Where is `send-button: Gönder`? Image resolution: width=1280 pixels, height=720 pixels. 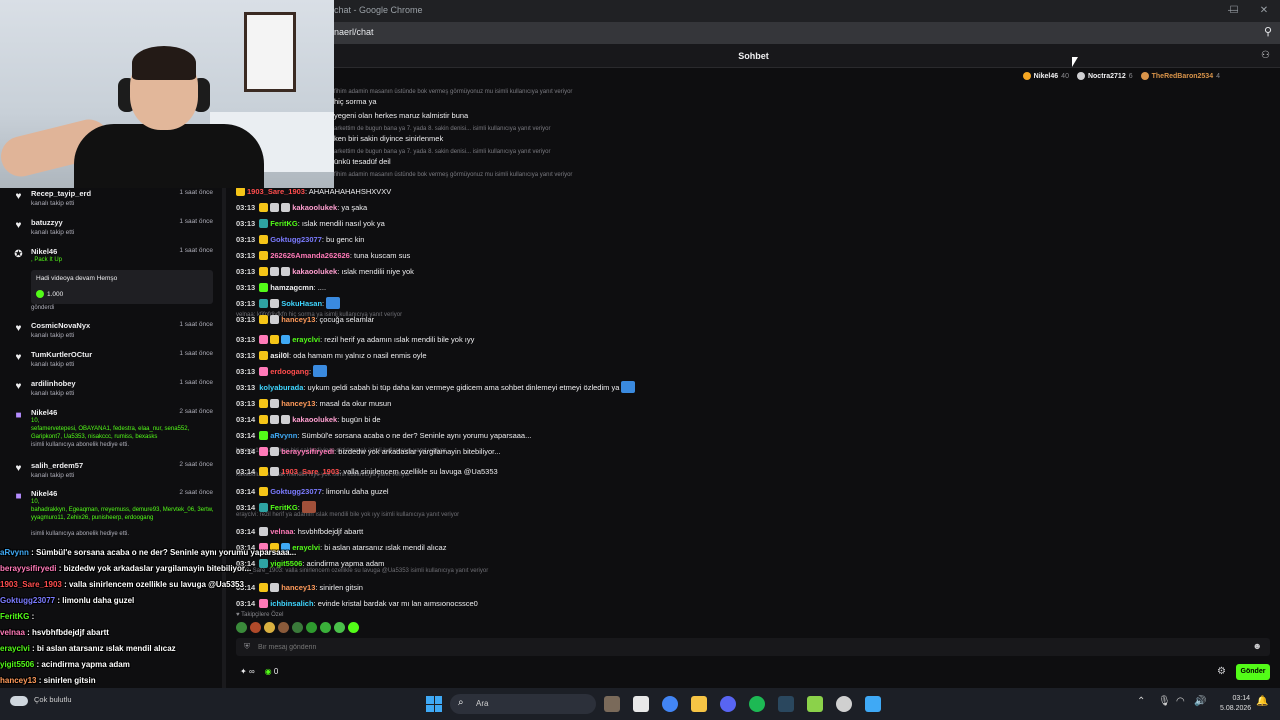
send-button: Gönder is located at coordinates (1253, 672).